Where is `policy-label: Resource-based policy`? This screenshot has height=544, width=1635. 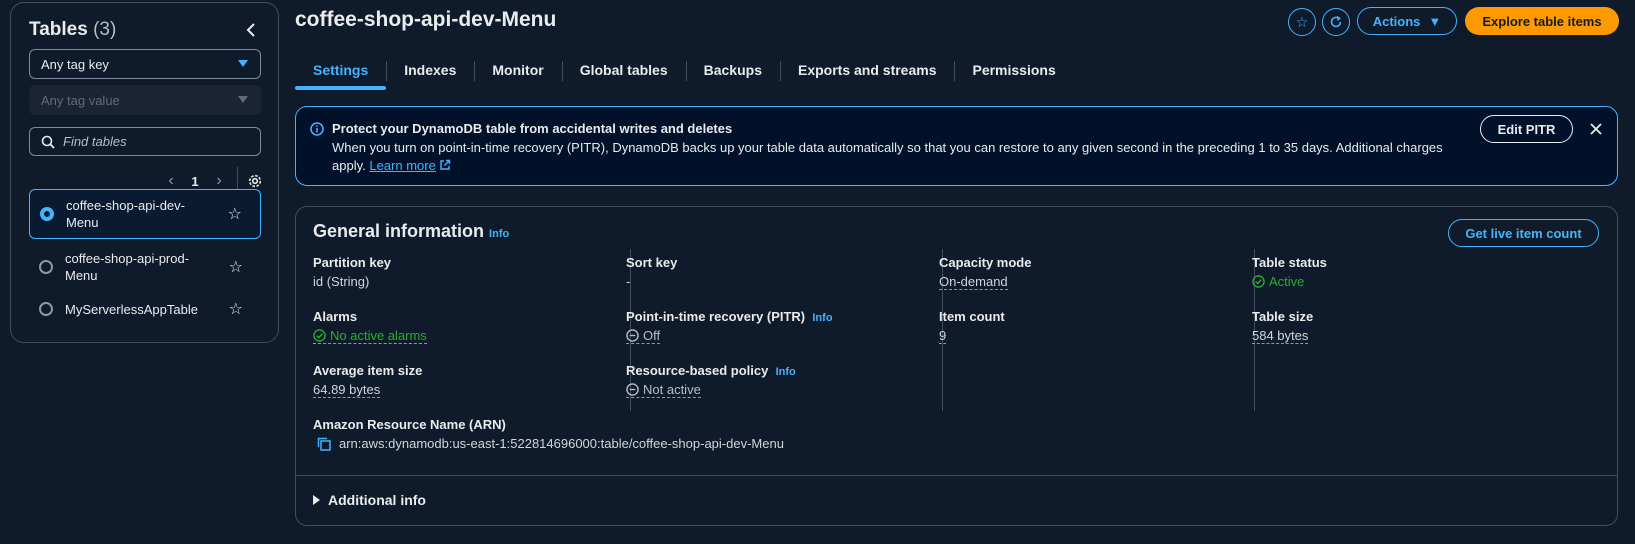
policy-label: Resource-based policy is located at coordinates (697, 370).